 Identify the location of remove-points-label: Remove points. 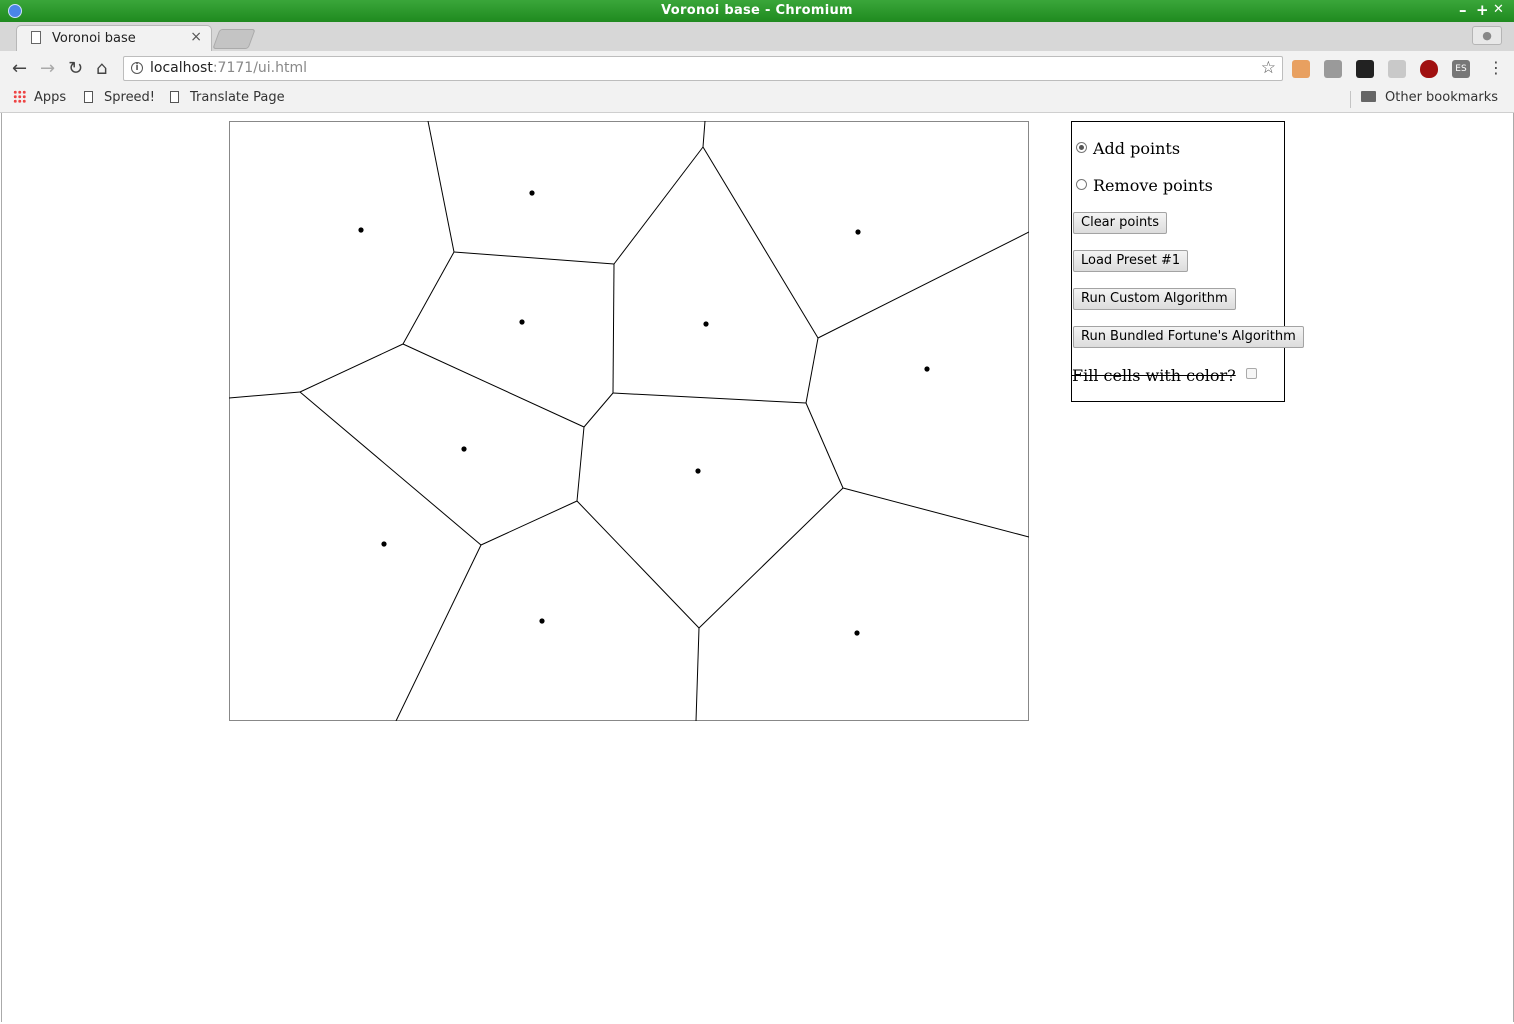
(1153, 185).